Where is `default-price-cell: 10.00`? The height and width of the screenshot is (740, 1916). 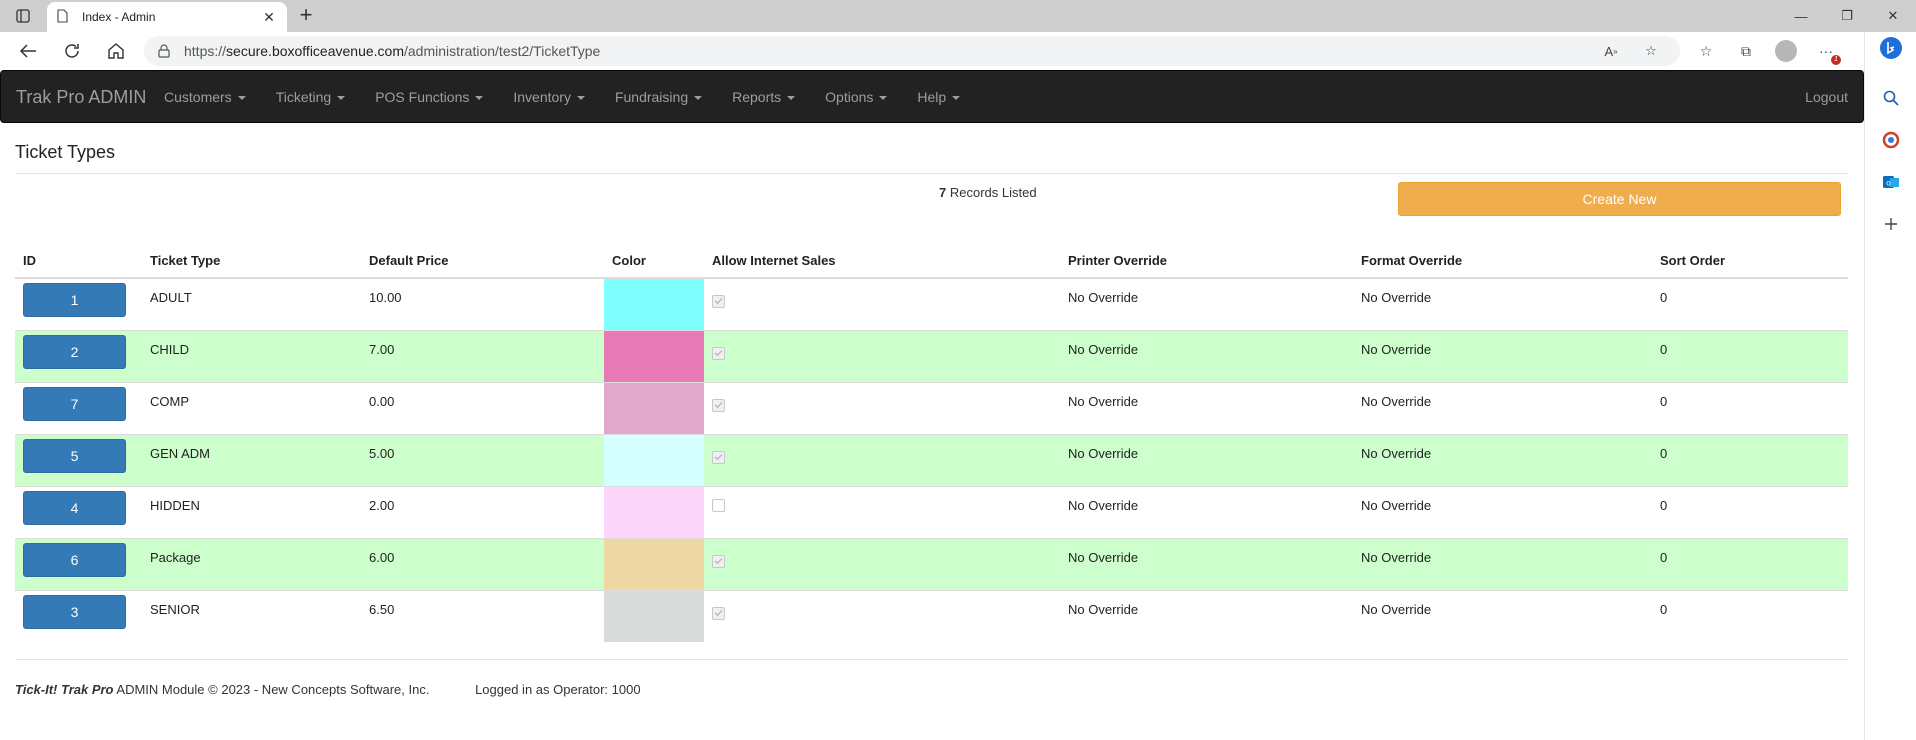 default-price-cell: 10.00 is located at coordinates (482, 304).